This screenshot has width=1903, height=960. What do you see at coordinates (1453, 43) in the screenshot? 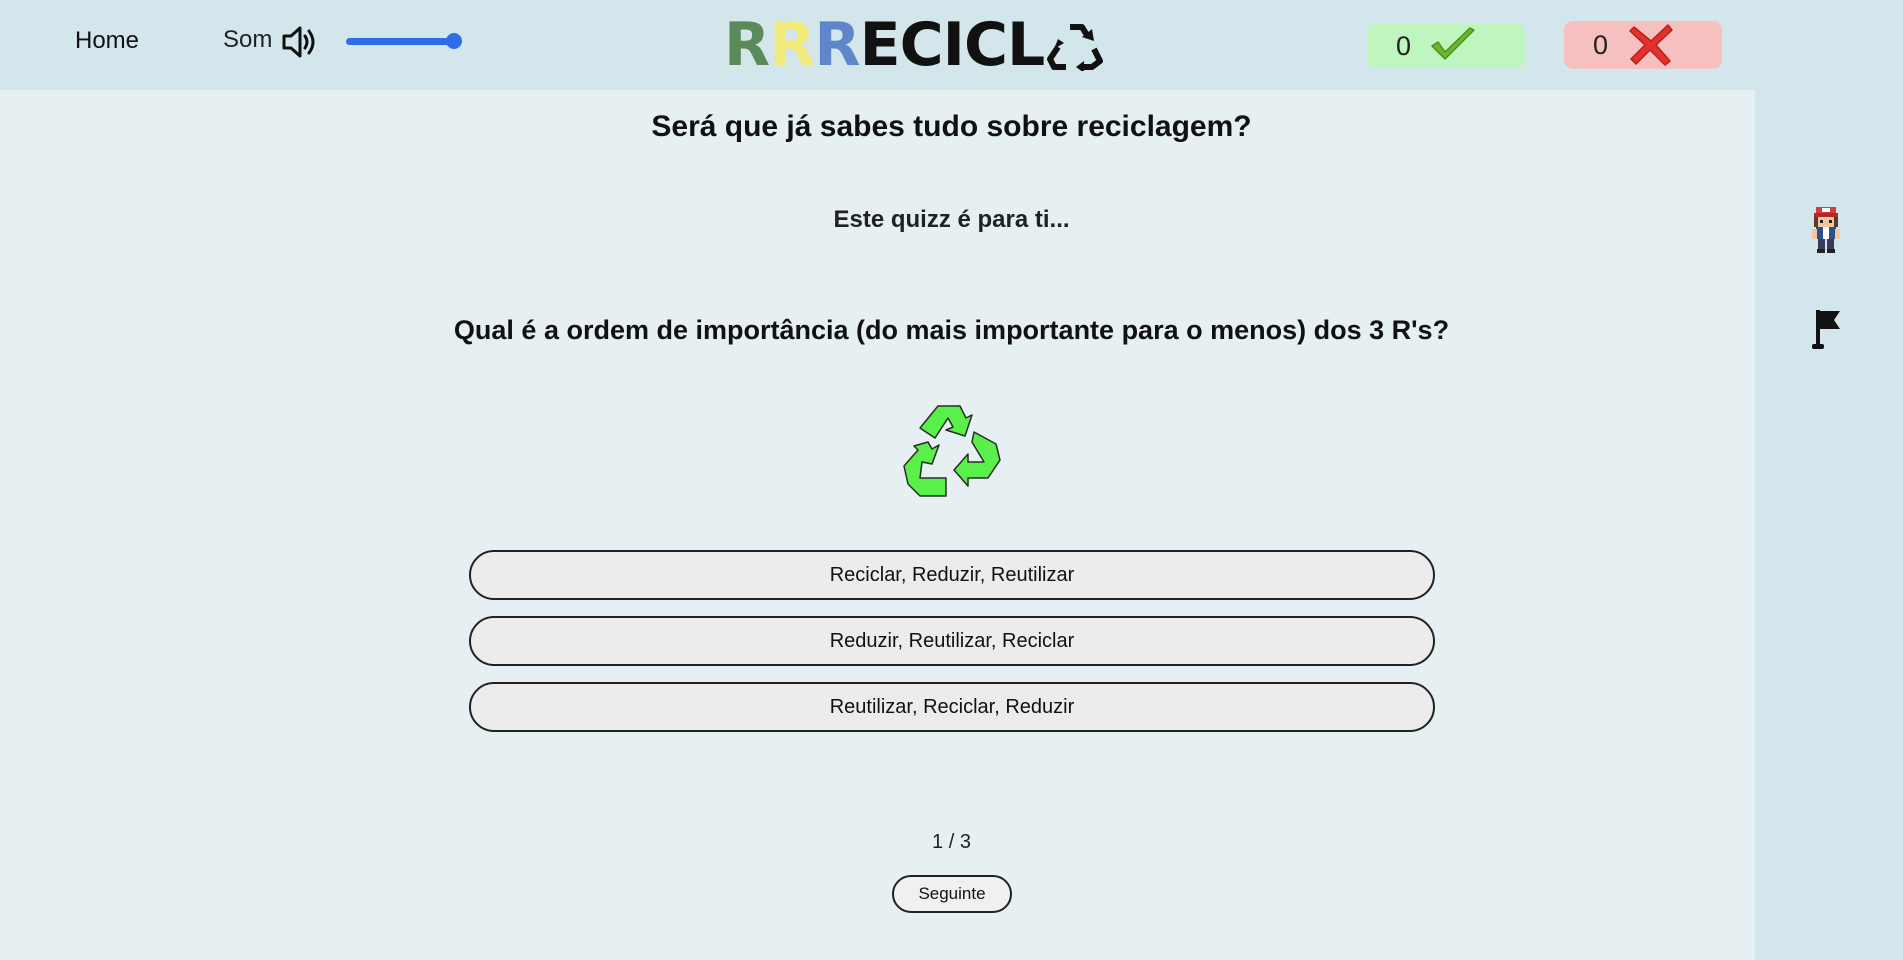
I see `check-icon` at bounding box center [1453, 43].